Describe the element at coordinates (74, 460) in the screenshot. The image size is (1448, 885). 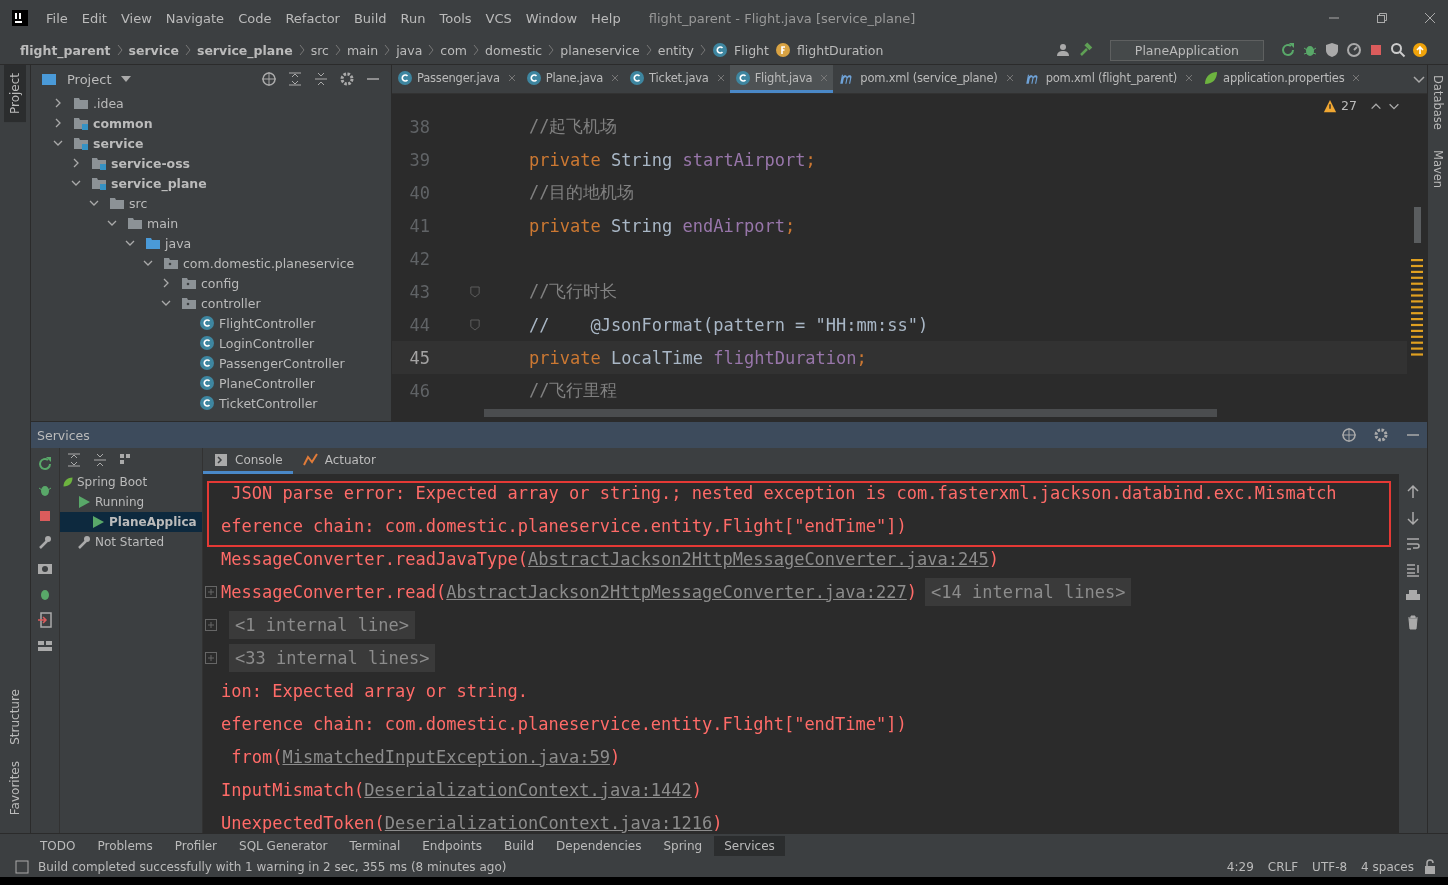
I see `expand-all-icon` at that location.